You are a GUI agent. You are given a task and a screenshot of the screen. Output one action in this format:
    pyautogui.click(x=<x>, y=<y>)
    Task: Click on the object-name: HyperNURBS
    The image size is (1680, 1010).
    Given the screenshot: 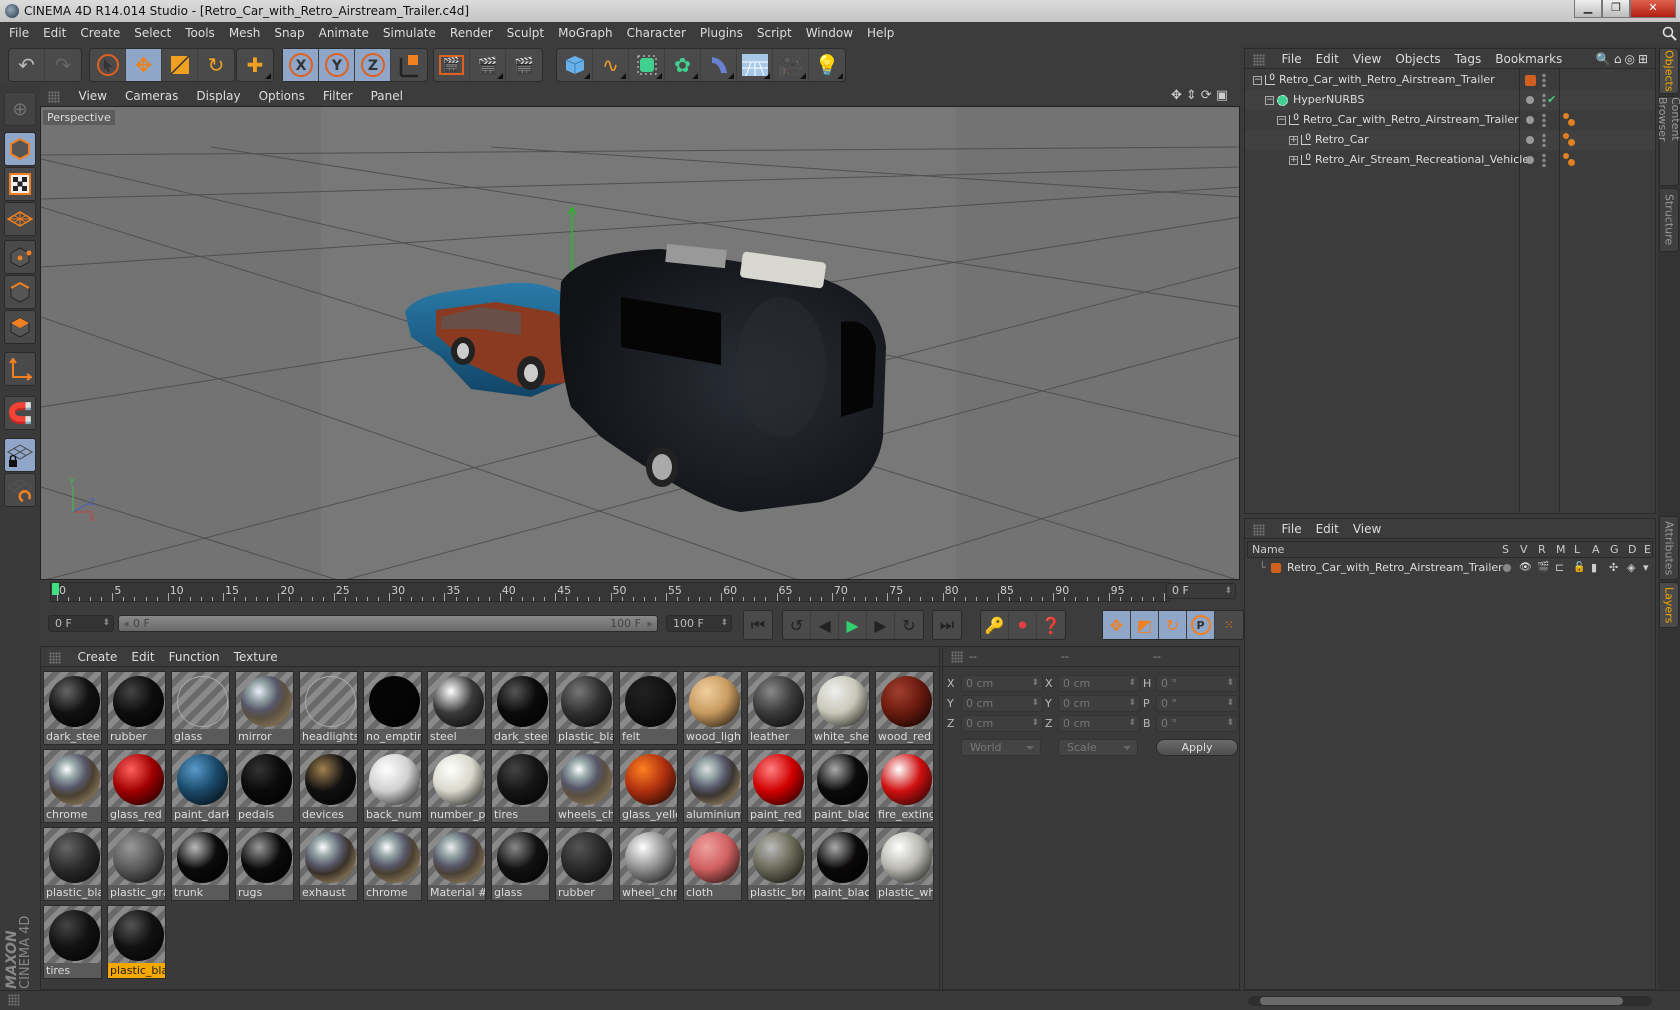 What is the action you would take?
    pyautogui.click(x=1328, y=99)
    